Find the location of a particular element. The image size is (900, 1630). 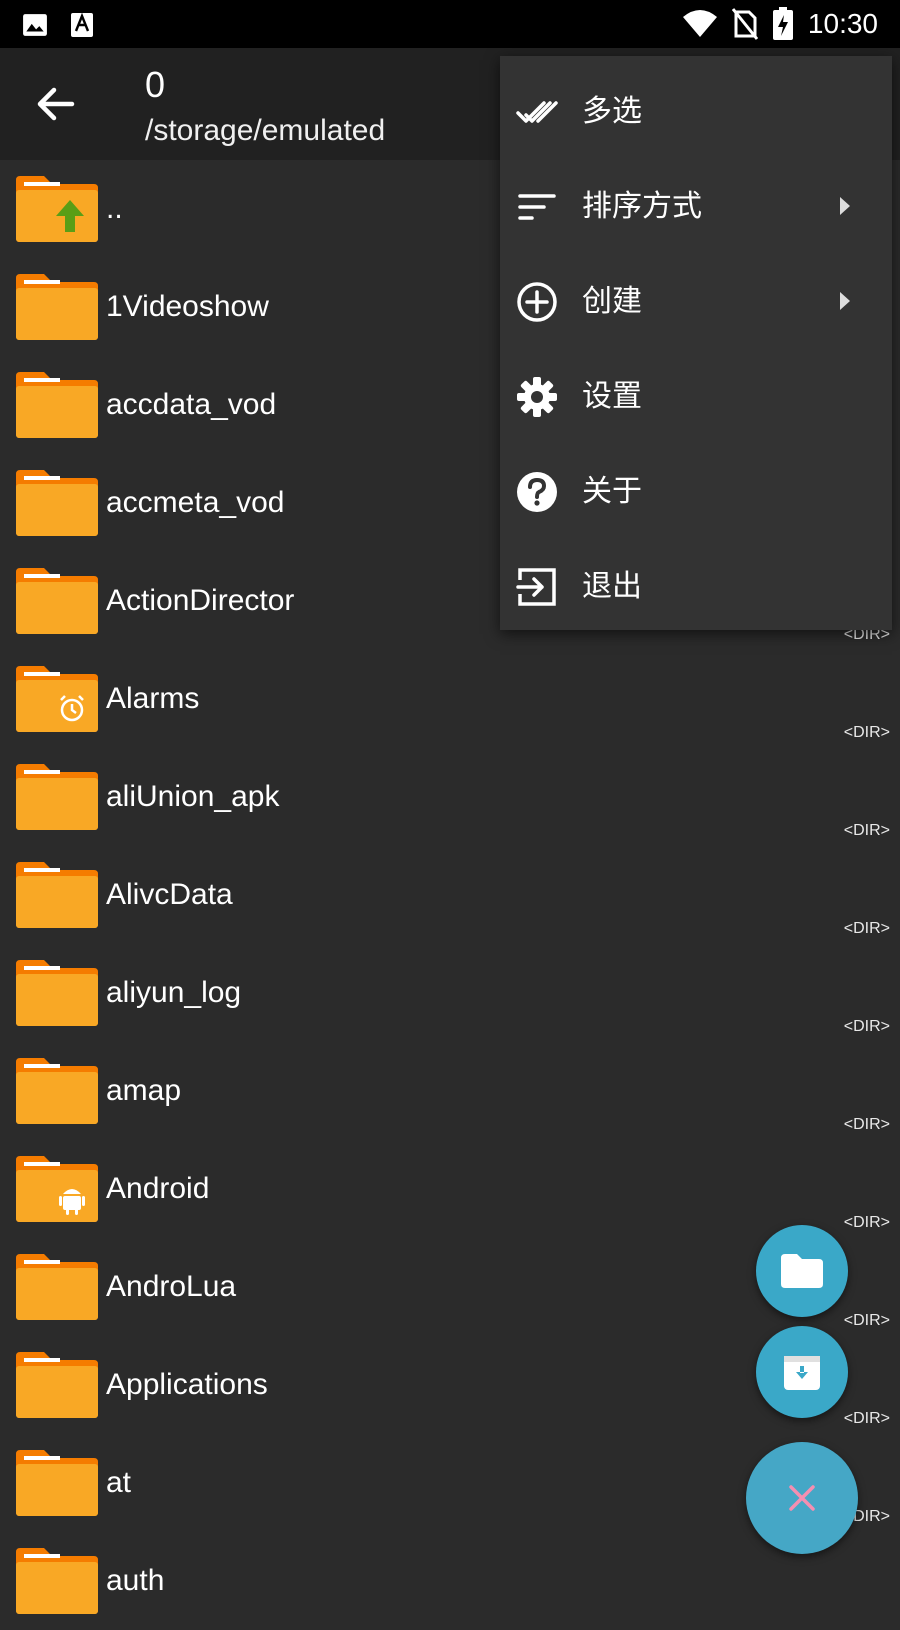

folder-alarm-icon is located at coordinates (57, 699).